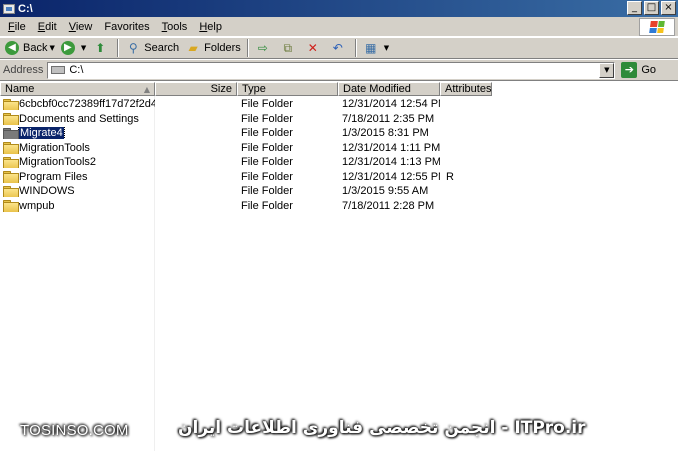  I want to click on go-button: ➔ Go, so click(638, 70).